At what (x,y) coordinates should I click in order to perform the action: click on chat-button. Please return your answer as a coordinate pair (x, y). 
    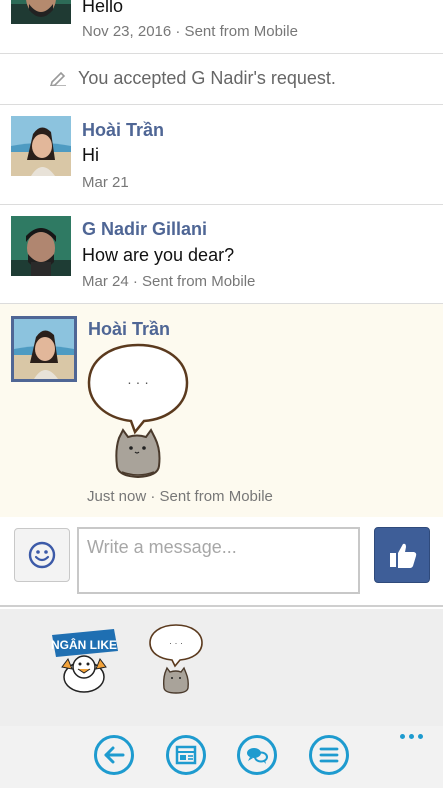
    Looking at the image, I should click on (257, 755).